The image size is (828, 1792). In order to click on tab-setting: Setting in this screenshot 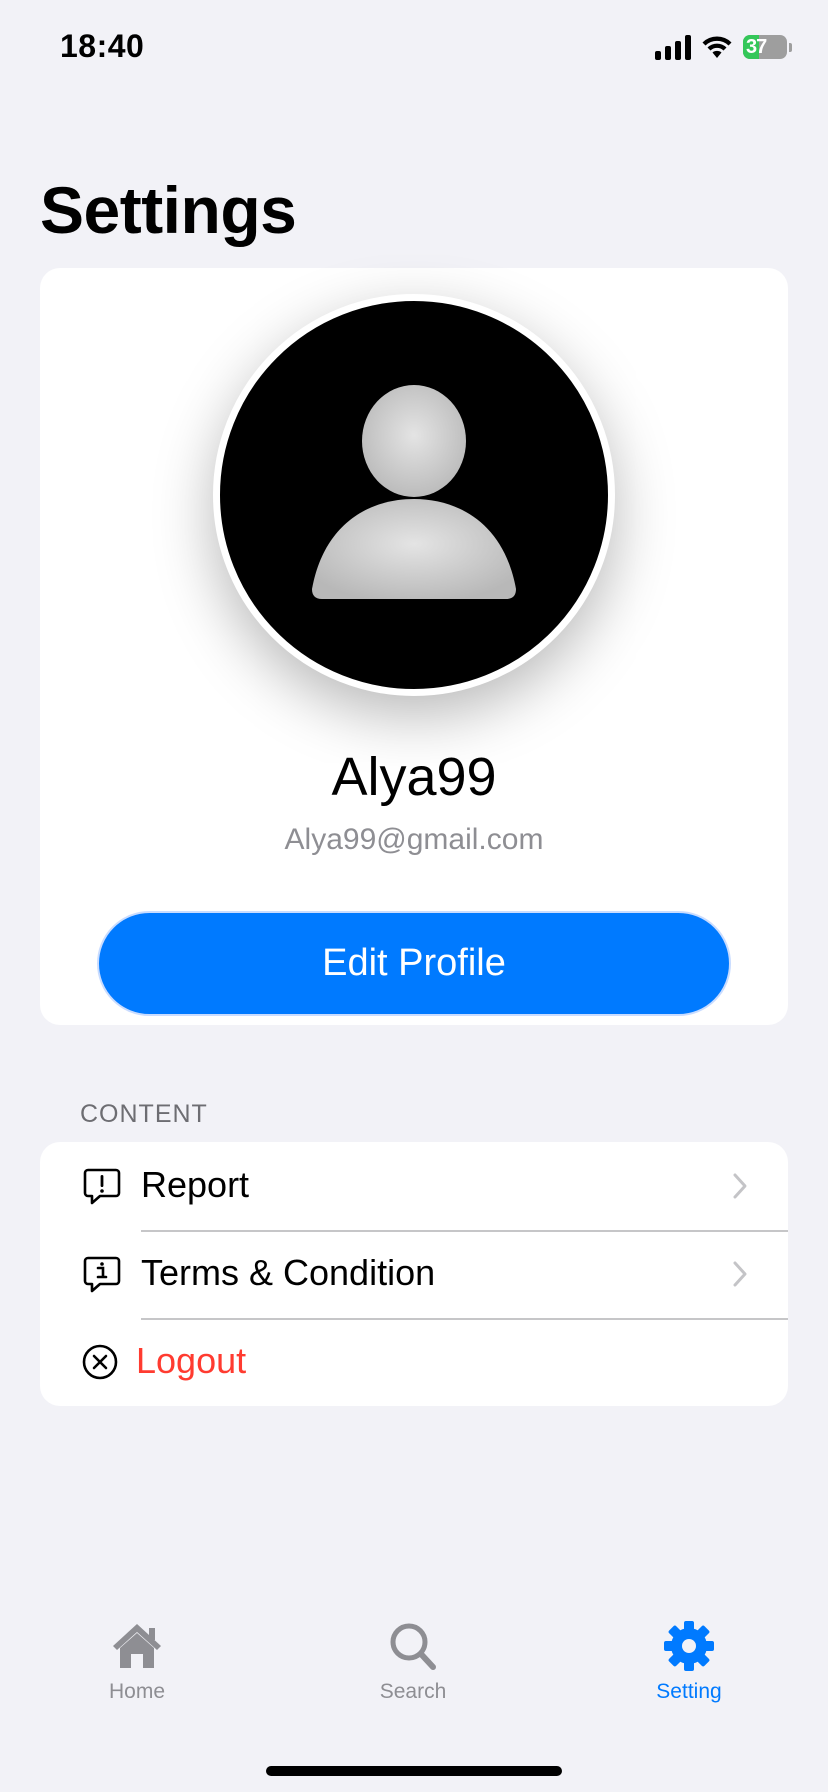, I will do `click(689, 1662)`.